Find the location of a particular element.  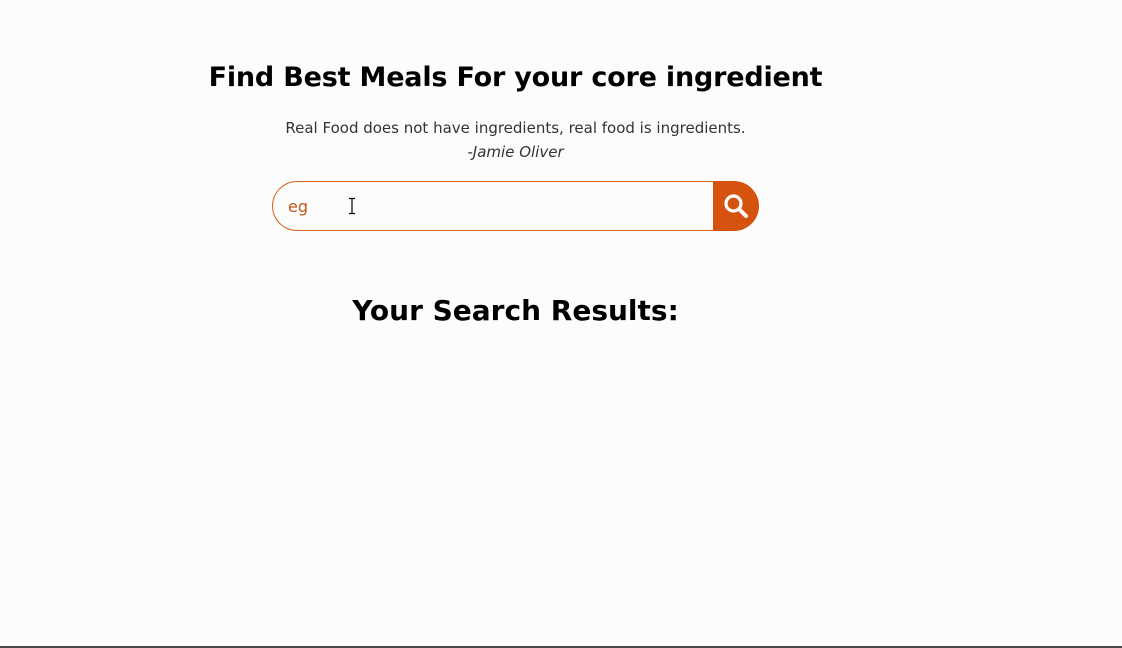

results-title: Your Search Results: is located at coordinates (515, 310).